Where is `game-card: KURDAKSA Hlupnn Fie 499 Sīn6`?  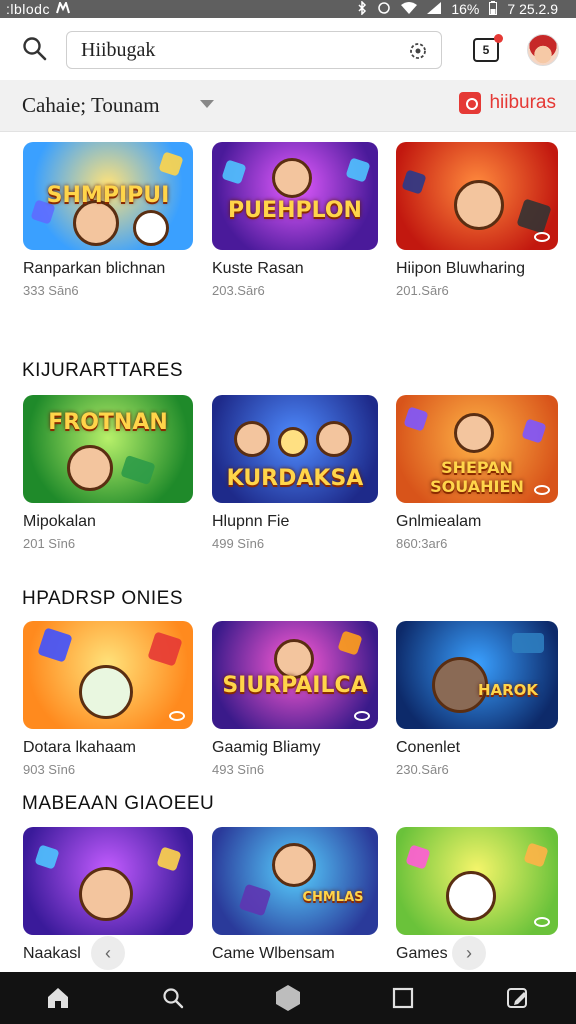 game-card: KURDAKSA Hlupnn Fie 499 Sīn6 is located at coordinates (295, 473).